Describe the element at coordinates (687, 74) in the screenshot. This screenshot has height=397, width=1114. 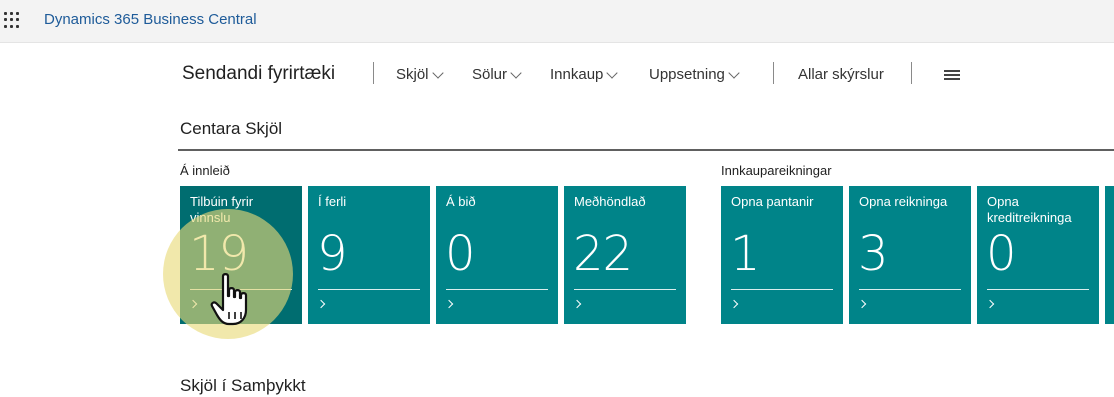
I see `nav-item-label: Uppsetning` at that location.